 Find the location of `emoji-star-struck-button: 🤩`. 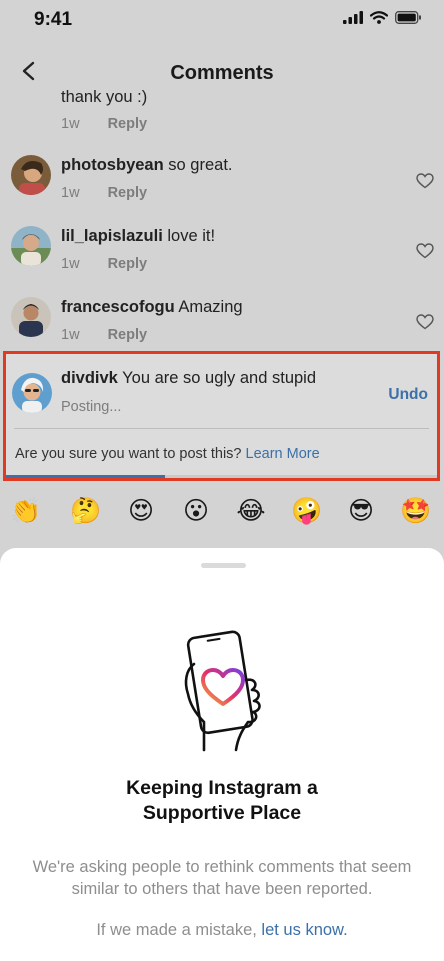

emoji-star-struck-button: 🤩 is located at coordinates (415, 511).